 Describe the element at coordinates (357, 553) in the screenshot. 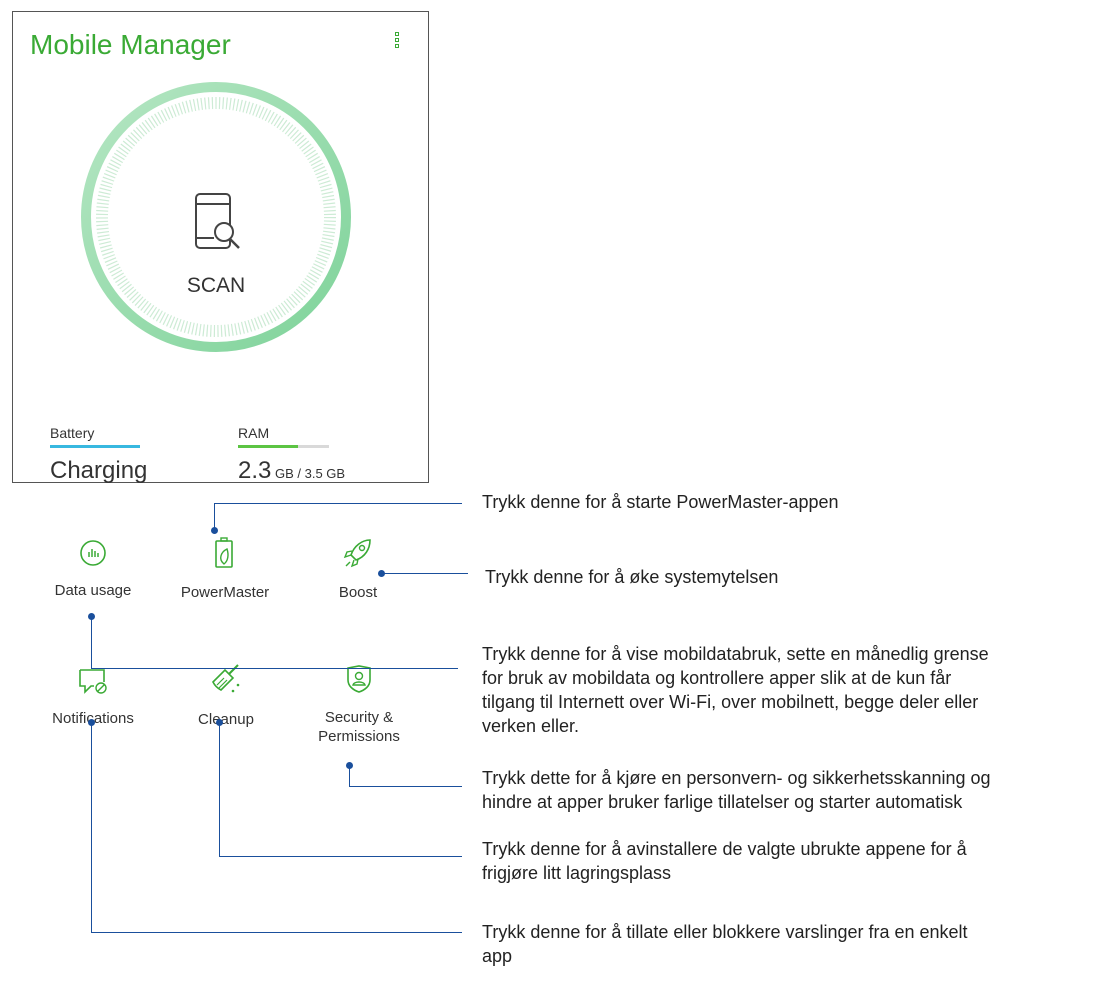

I see `rocket-icon` at that location.